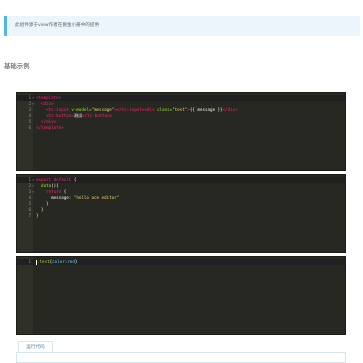  Describe the element at coordinates (35, 346) in the screenshot. I see `run-code-button: 运行代码` at that location.